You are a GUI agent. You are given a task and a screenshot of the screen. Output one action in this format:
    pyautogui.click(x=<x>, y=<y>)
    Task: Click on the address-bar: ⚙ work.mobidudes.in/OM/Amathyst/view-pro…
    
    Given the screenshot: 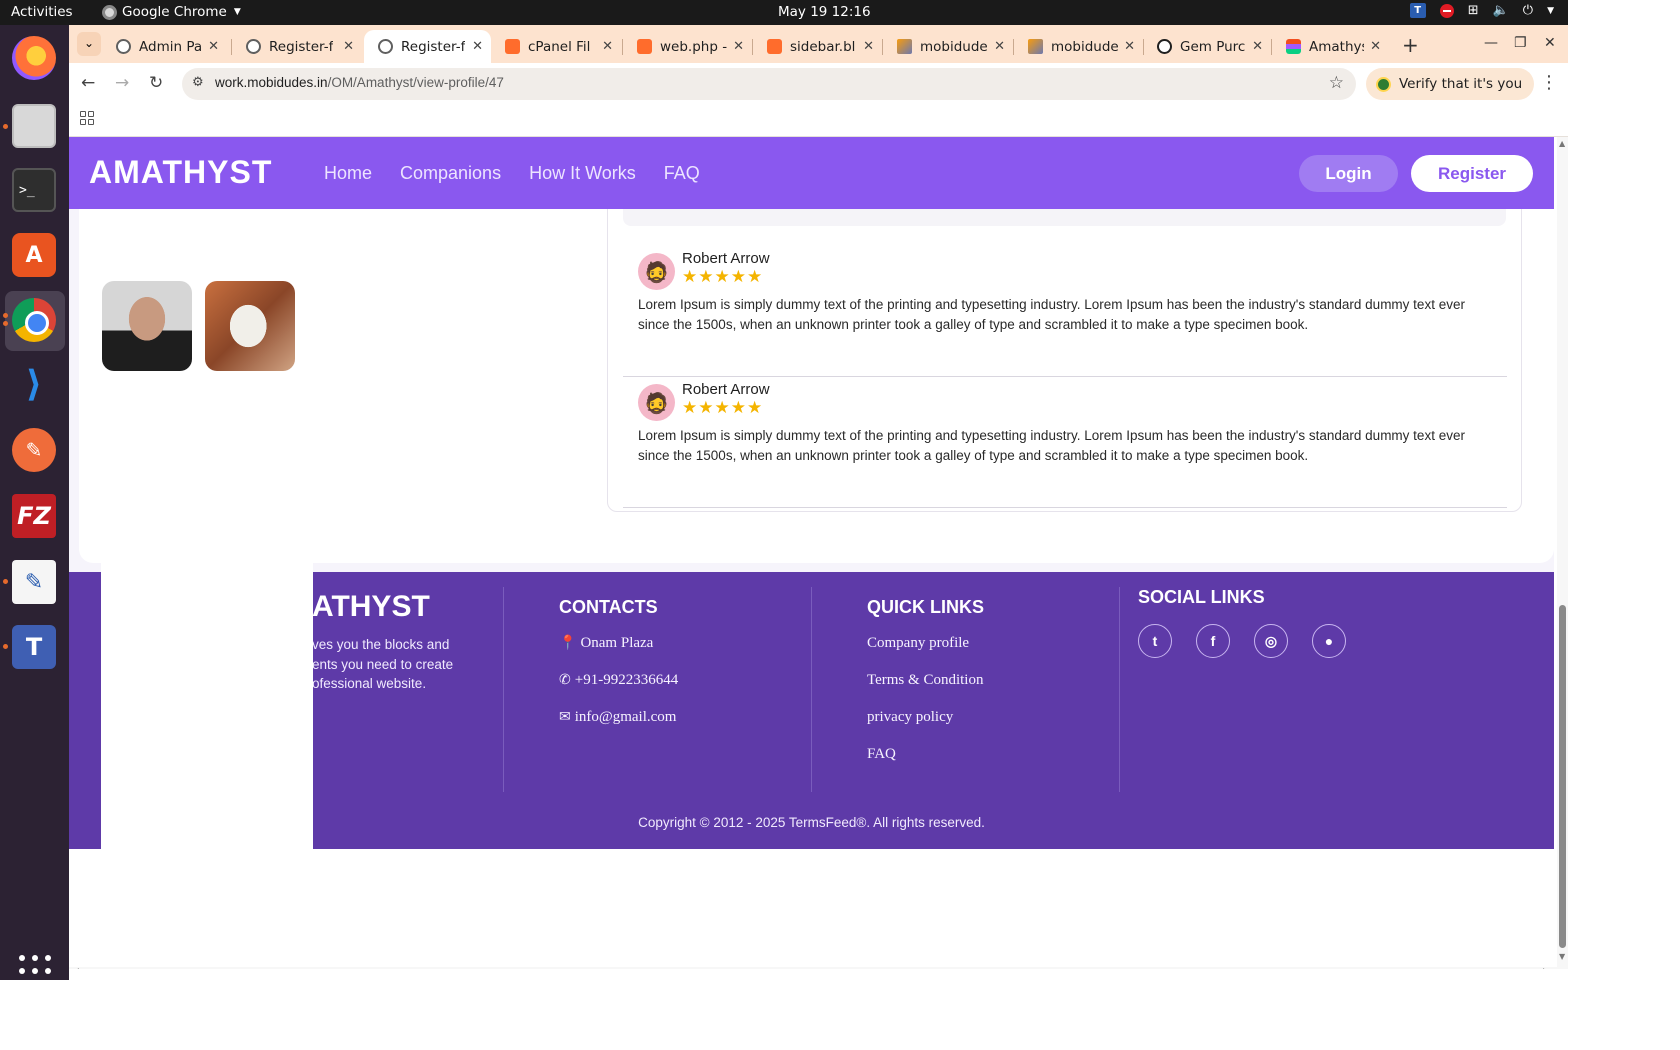 What is the action you would take?
    pyautogui.click(x=769, y=84)
    